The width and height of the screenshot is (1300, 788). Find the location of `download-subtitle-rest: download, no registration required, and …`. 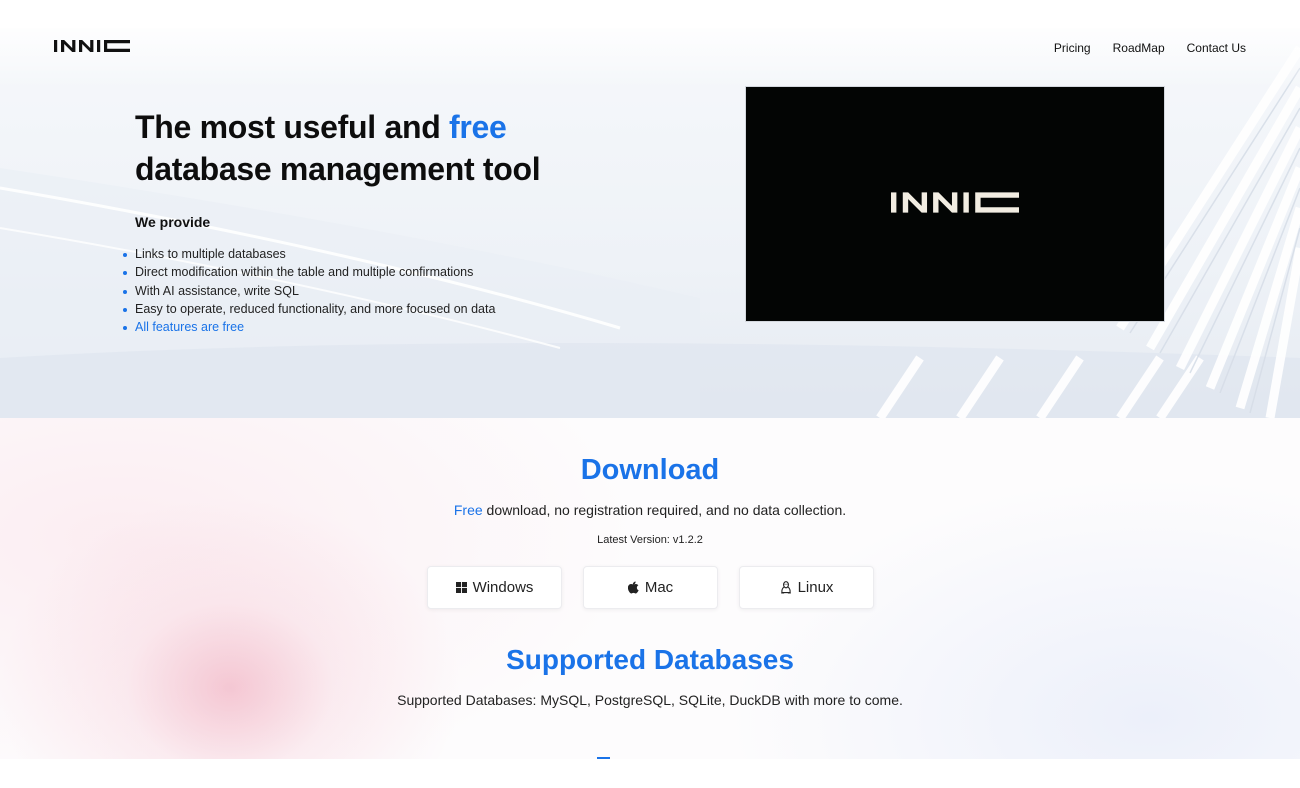

download-subtitle-rest: download, no registration required, and … is located at coordinates (664, 510).